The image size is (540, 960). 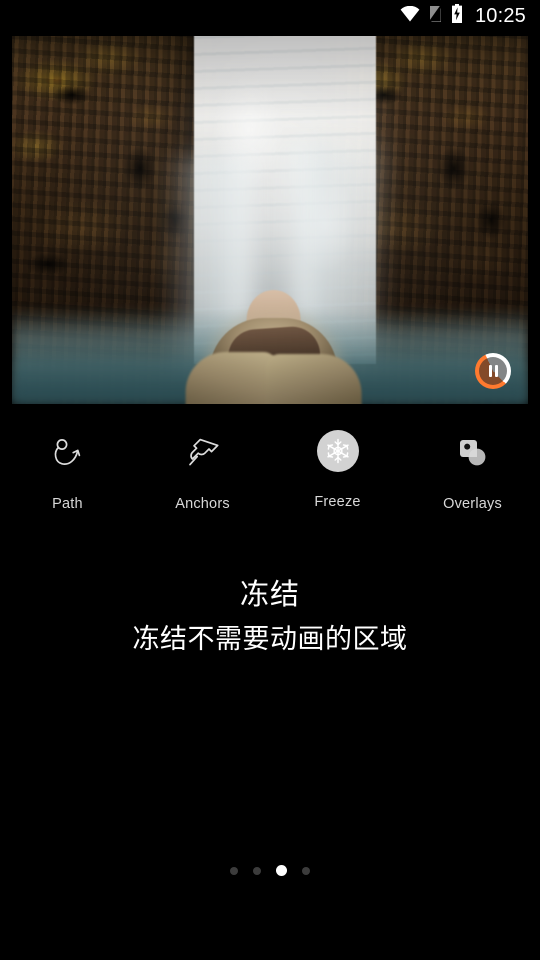 I want to click on status-bar-clock: 10:25, so click(x=500, y=16).